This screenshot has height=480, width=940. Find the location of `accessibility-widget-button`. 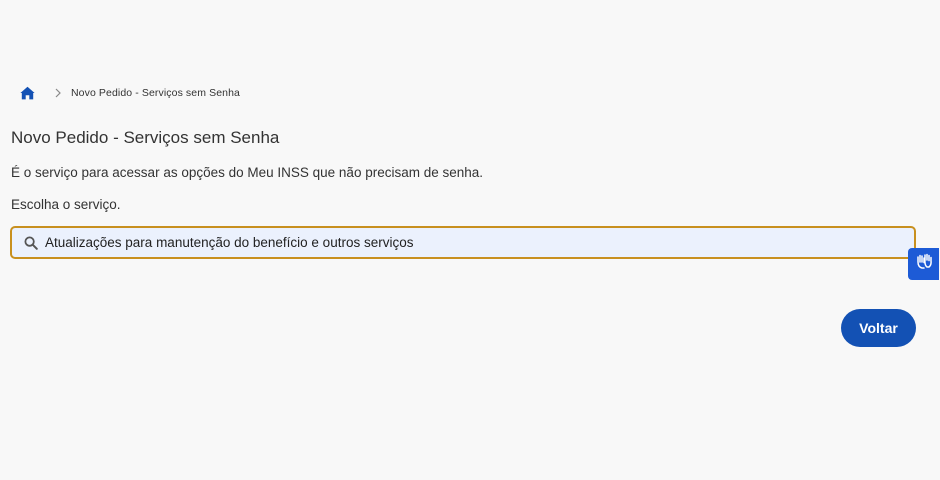

accessibility-widget-button is located at coordinates (923, 264).